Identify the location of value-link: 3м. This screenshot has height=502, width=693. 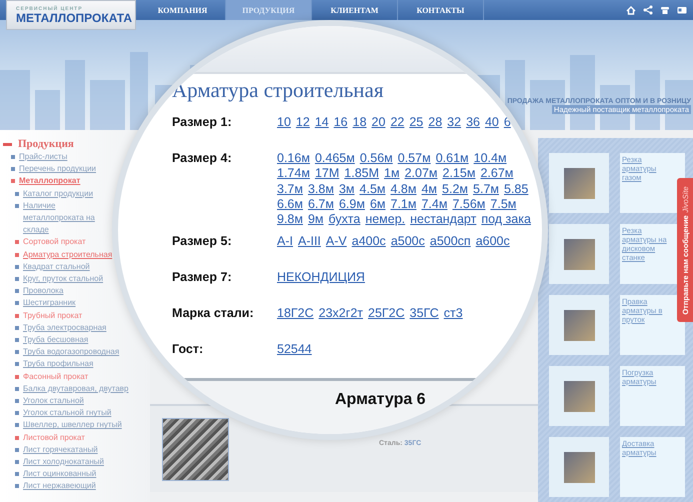
(346, 189).